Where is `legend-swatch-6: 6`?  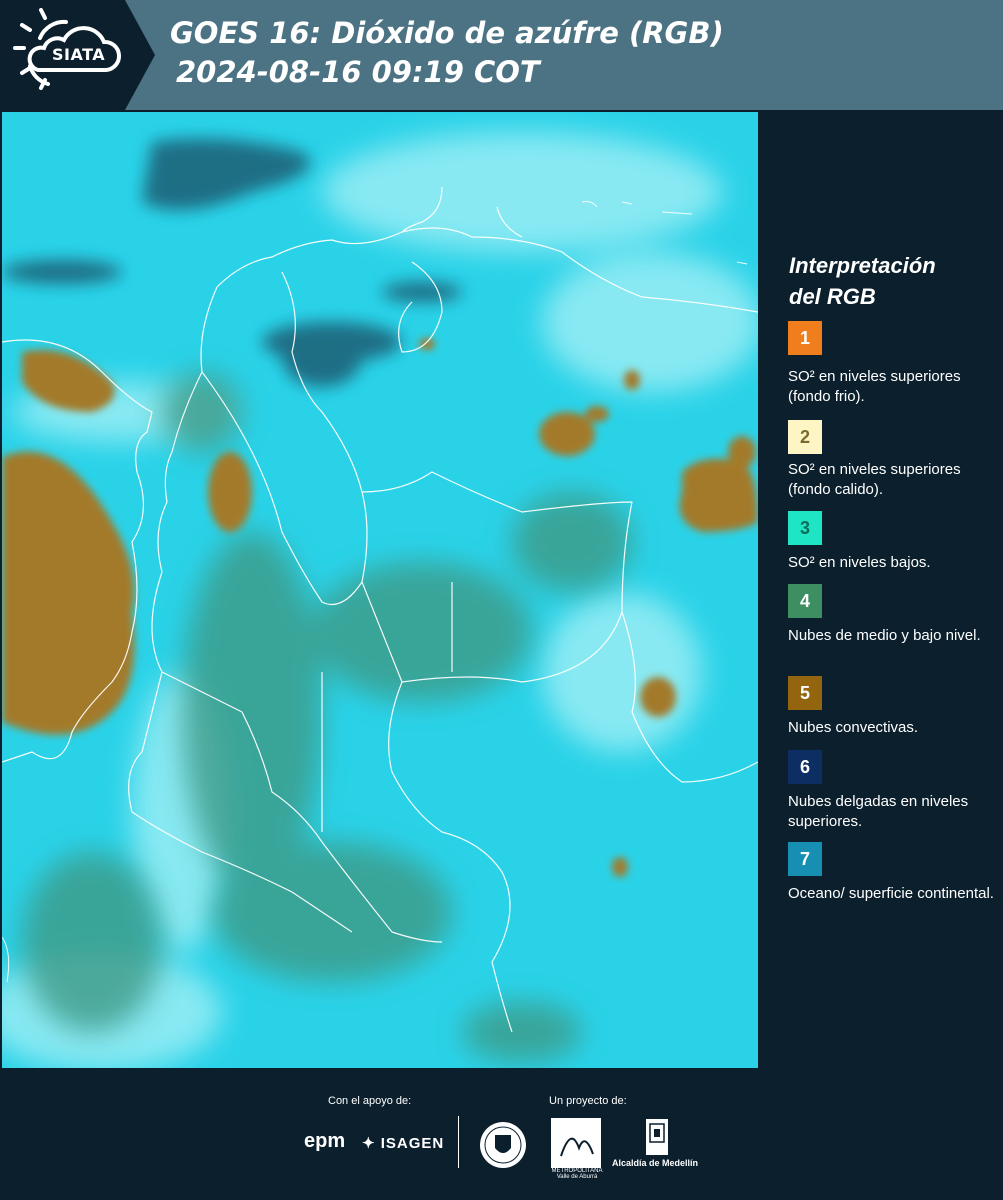
legend-swatch-6: 6 is located at coordinates (805, 767).